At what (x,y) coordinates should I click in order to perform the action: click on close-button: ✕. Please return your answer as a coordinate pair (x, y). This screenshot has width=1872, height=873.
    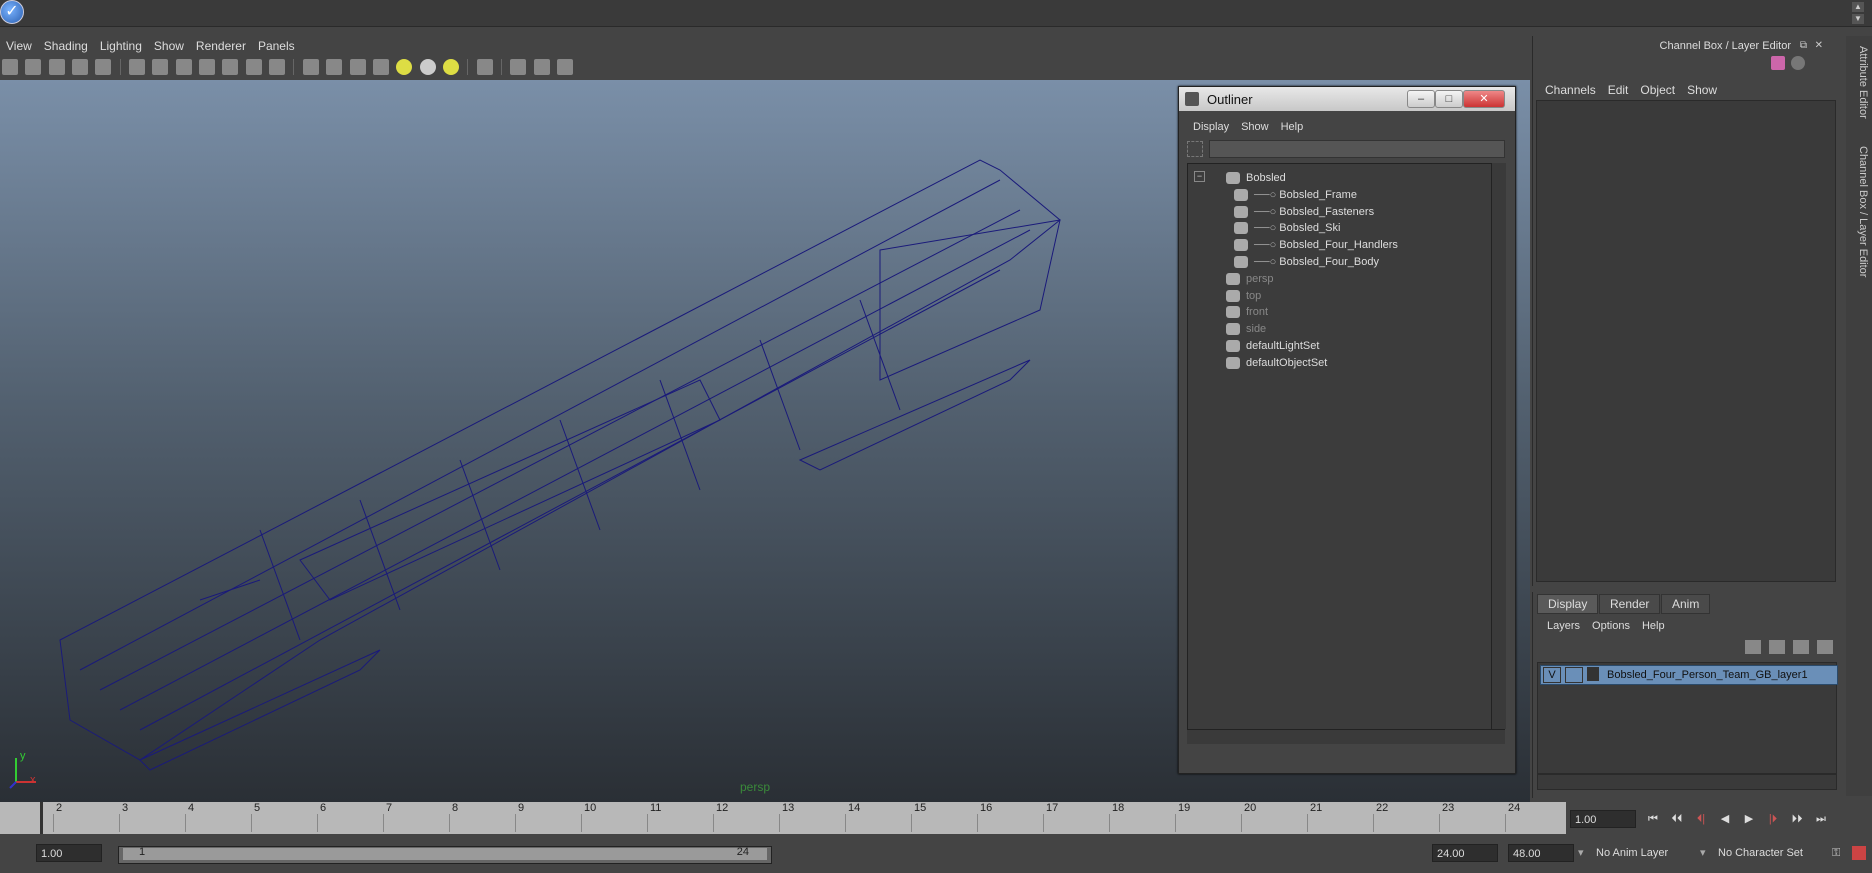
    Looking at the image, I should click on (1484, 99).